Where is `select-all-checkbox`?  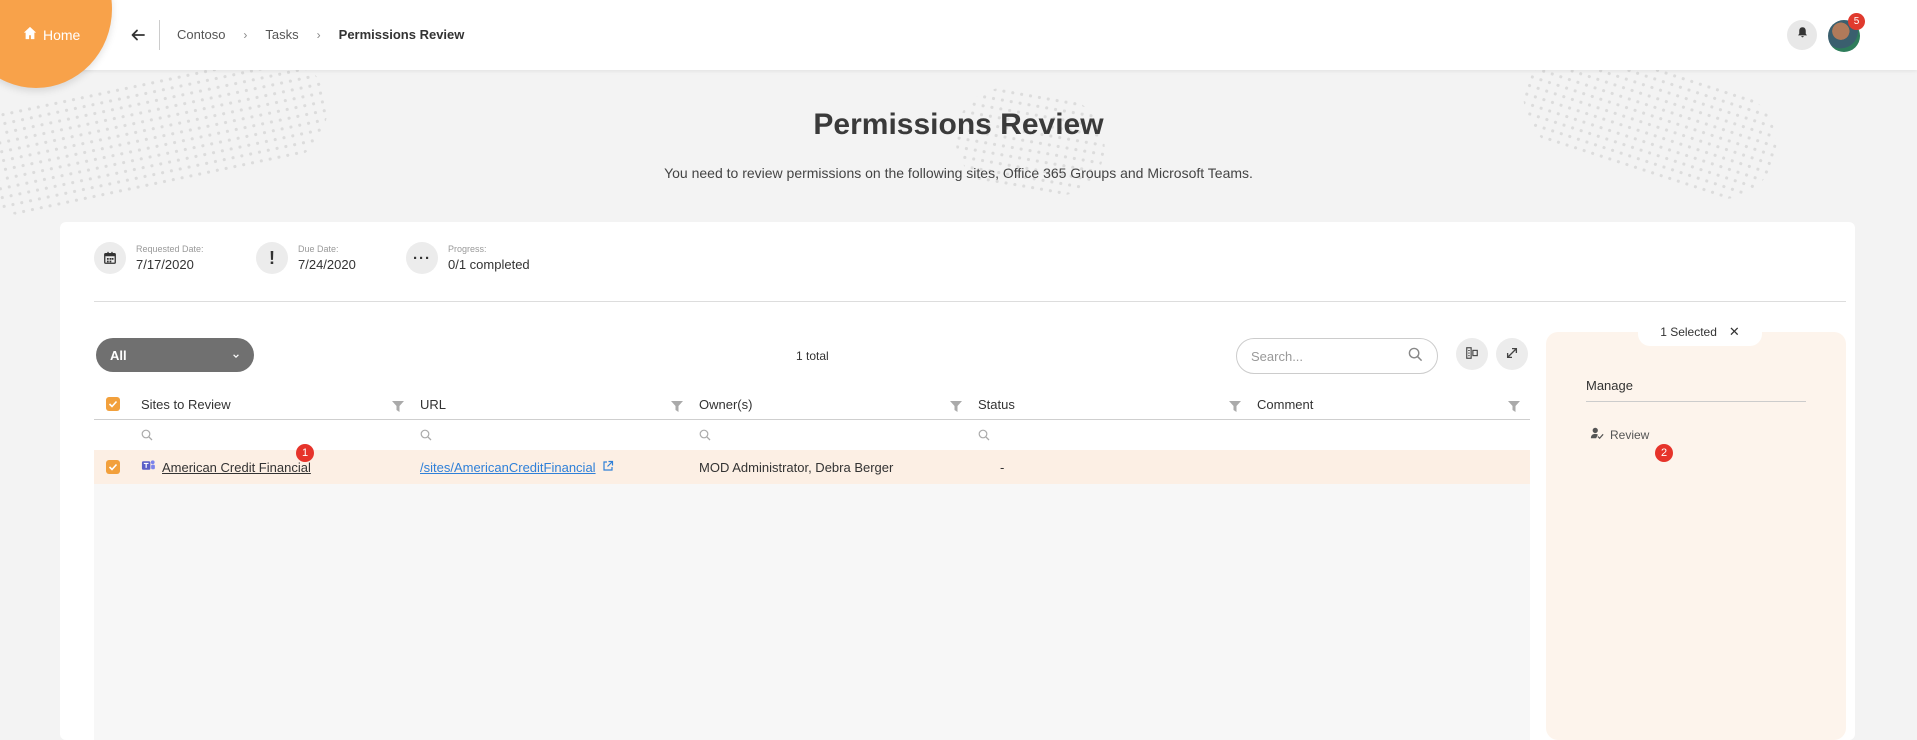 select-all-checkbox is located at coordinates (113, 404).